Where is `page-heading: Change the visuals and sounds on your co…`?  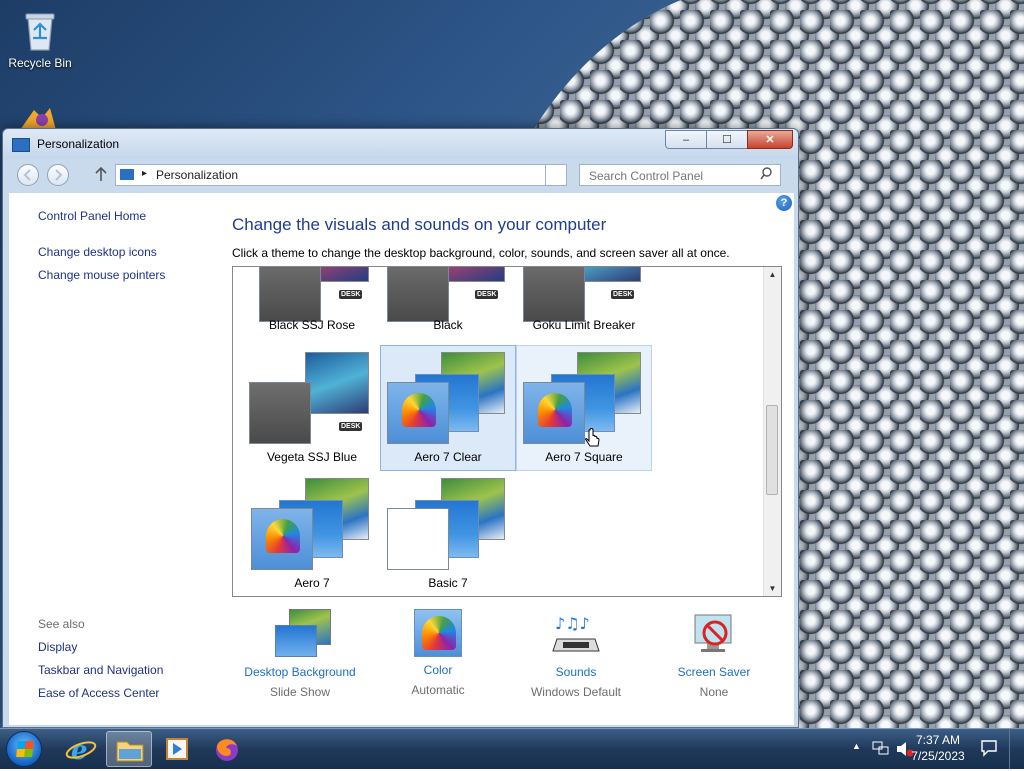
page-heading: Change the visuals and sounds on your co… is located at coordinates (419, 224).